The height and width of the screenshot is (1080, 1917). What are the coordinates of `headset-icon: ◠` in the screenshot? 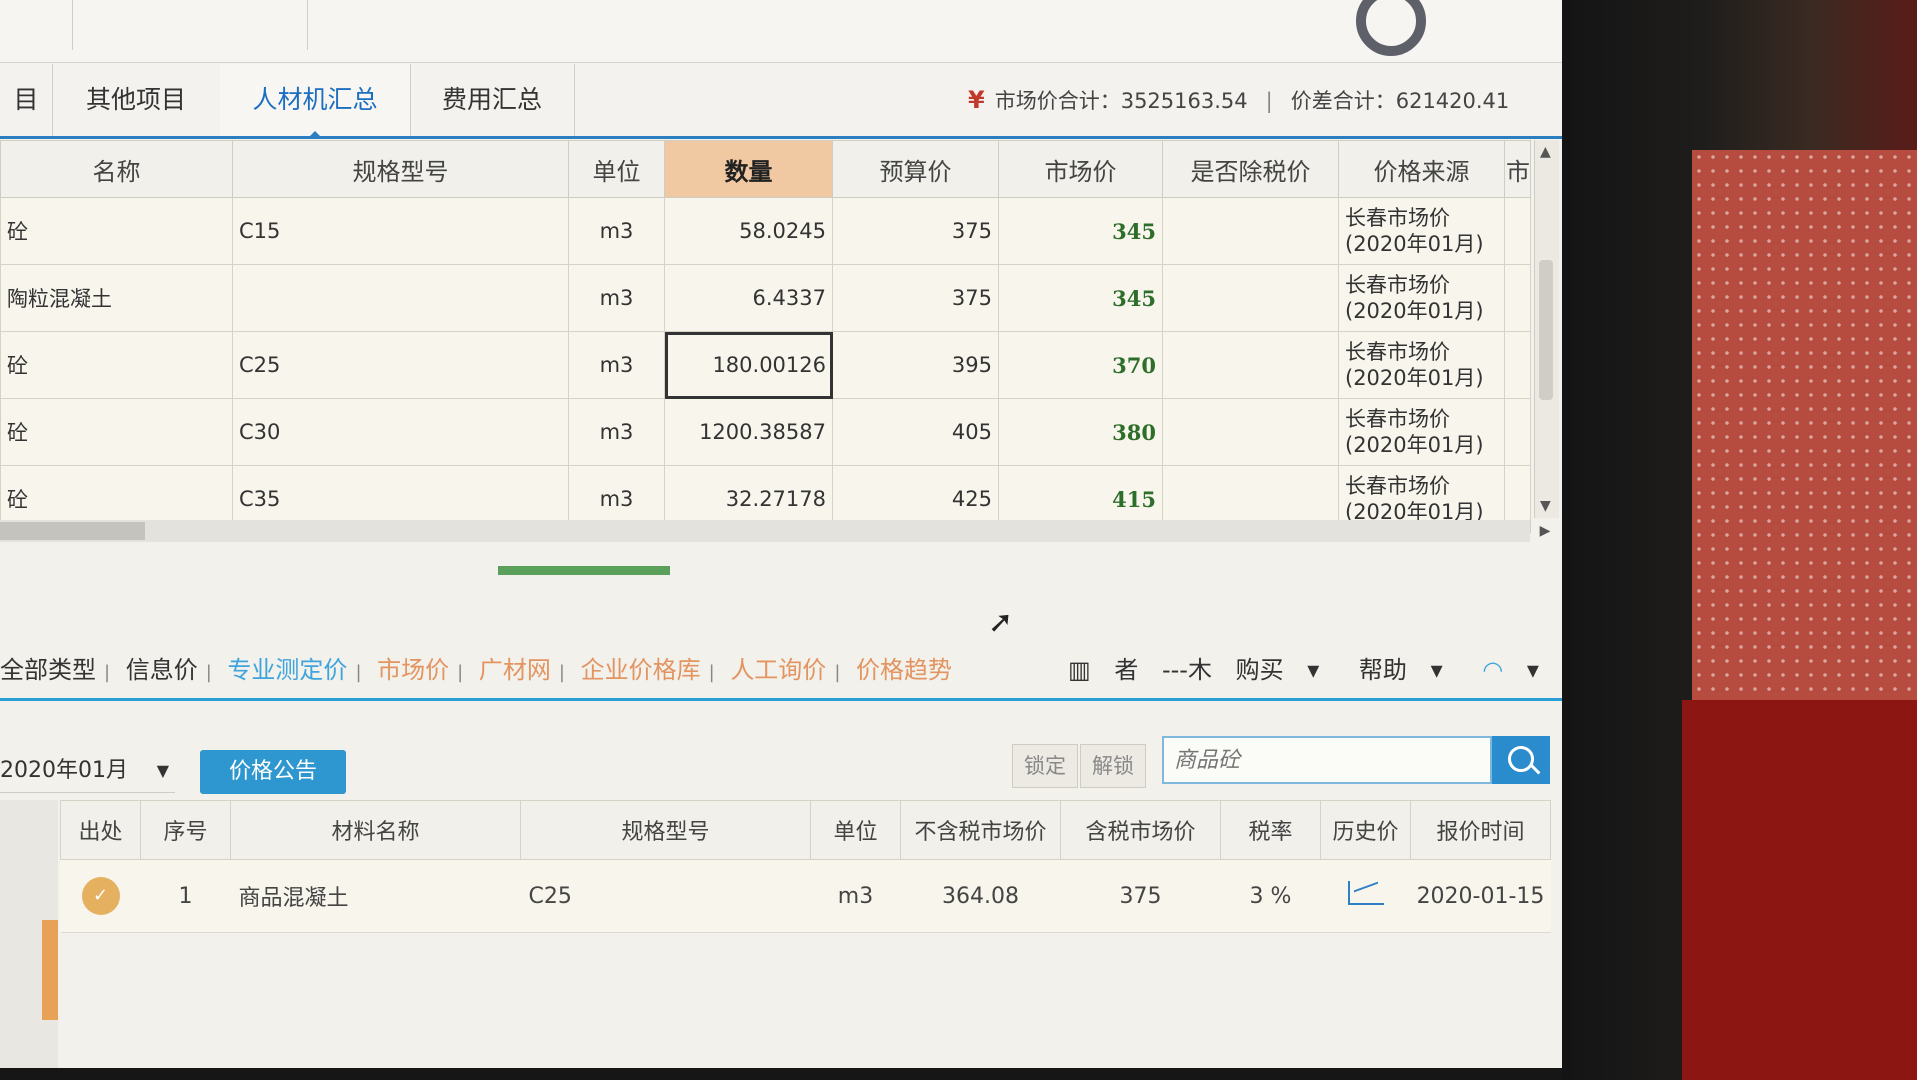 It's located at (1492, 670).